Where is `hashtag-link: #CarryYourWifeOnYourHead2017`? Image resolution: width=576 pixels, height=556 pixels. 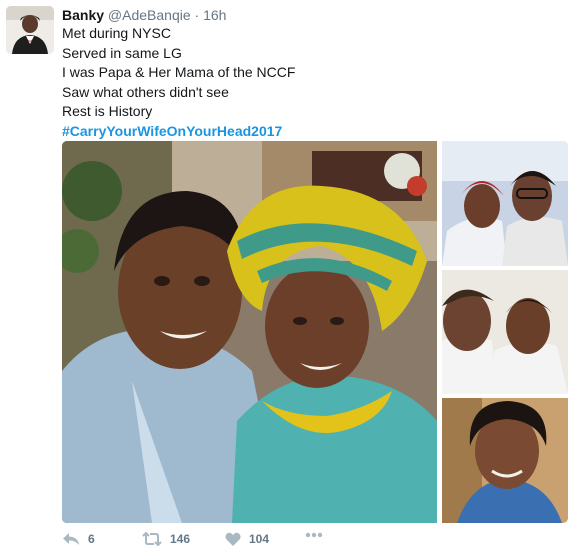
hashtag-link: #CarryYourWifeOnYourHead2017 is located at coordinates (178, 132).